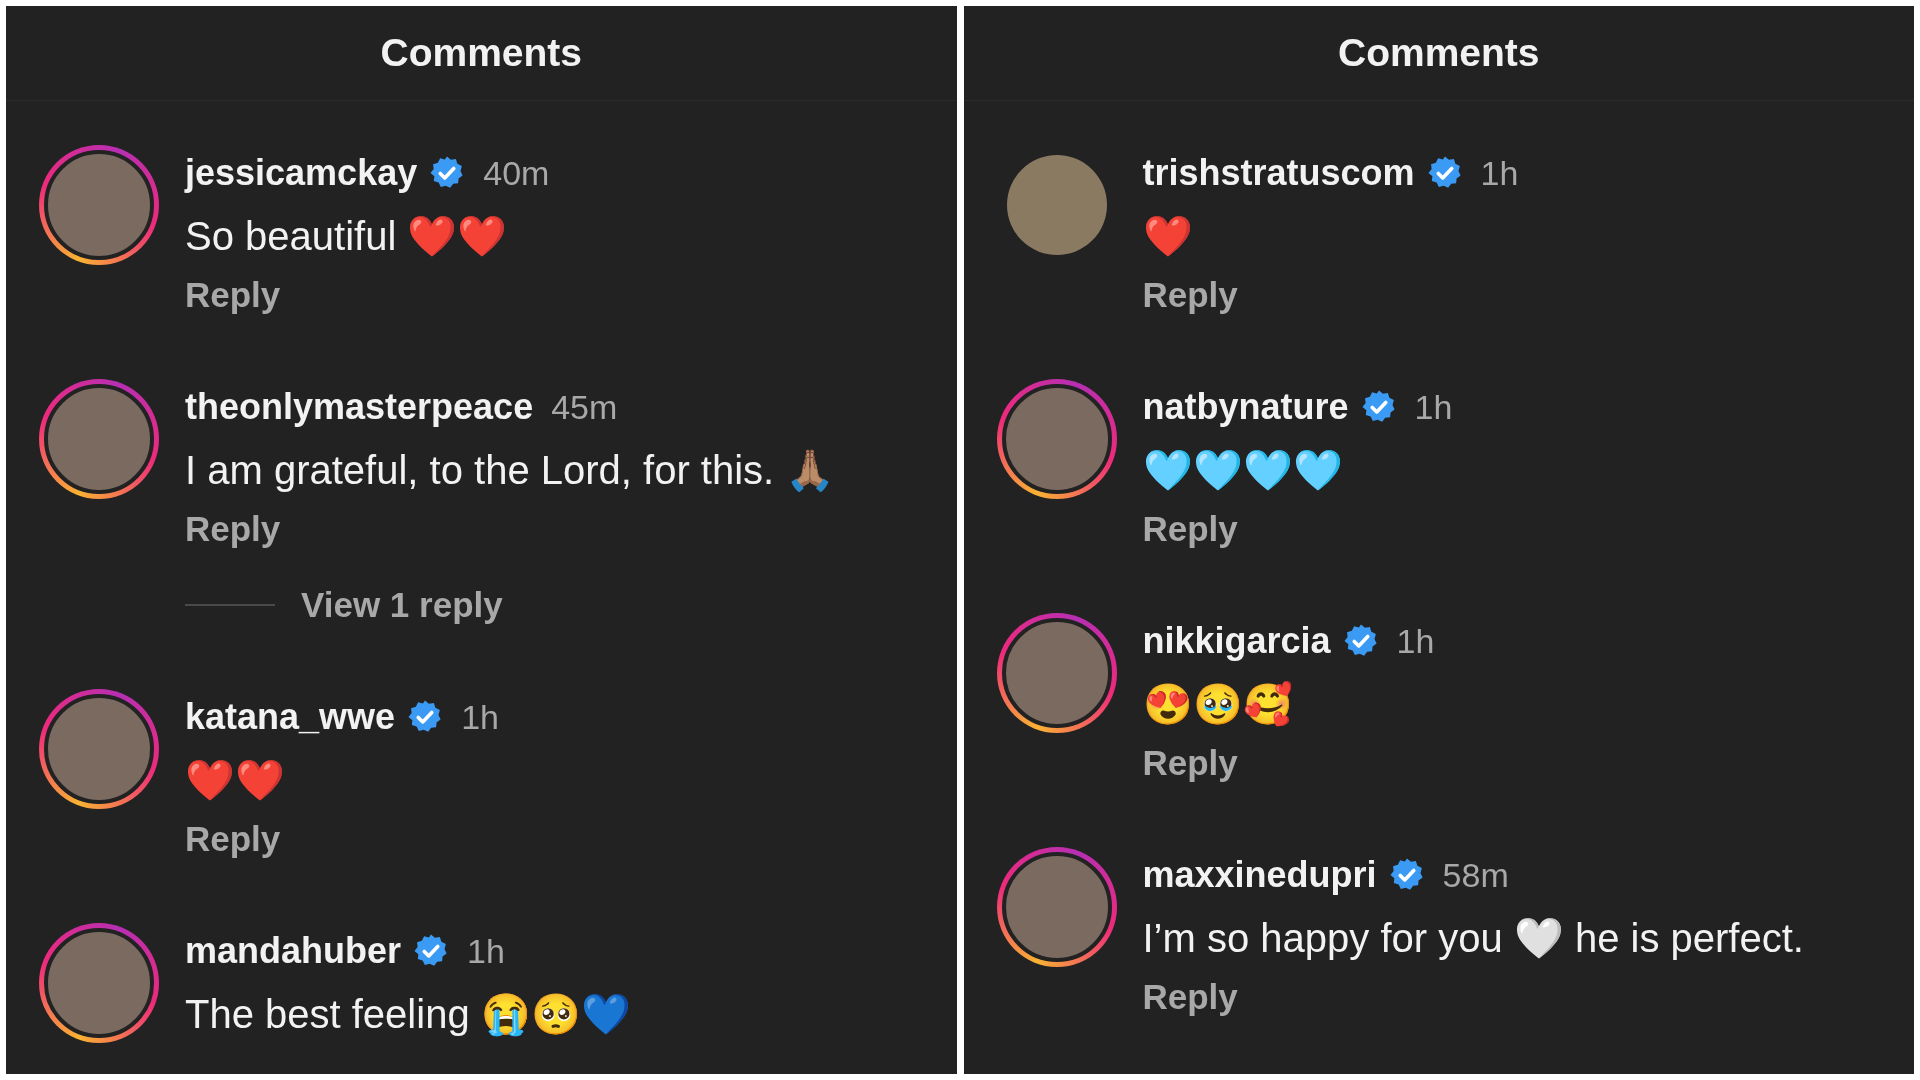 This screenshot has width=1920, height=1080. Describe the element at coordinates (402, 605) in the screenshot. I see `view-replies-link: View 1 reply` at that location.